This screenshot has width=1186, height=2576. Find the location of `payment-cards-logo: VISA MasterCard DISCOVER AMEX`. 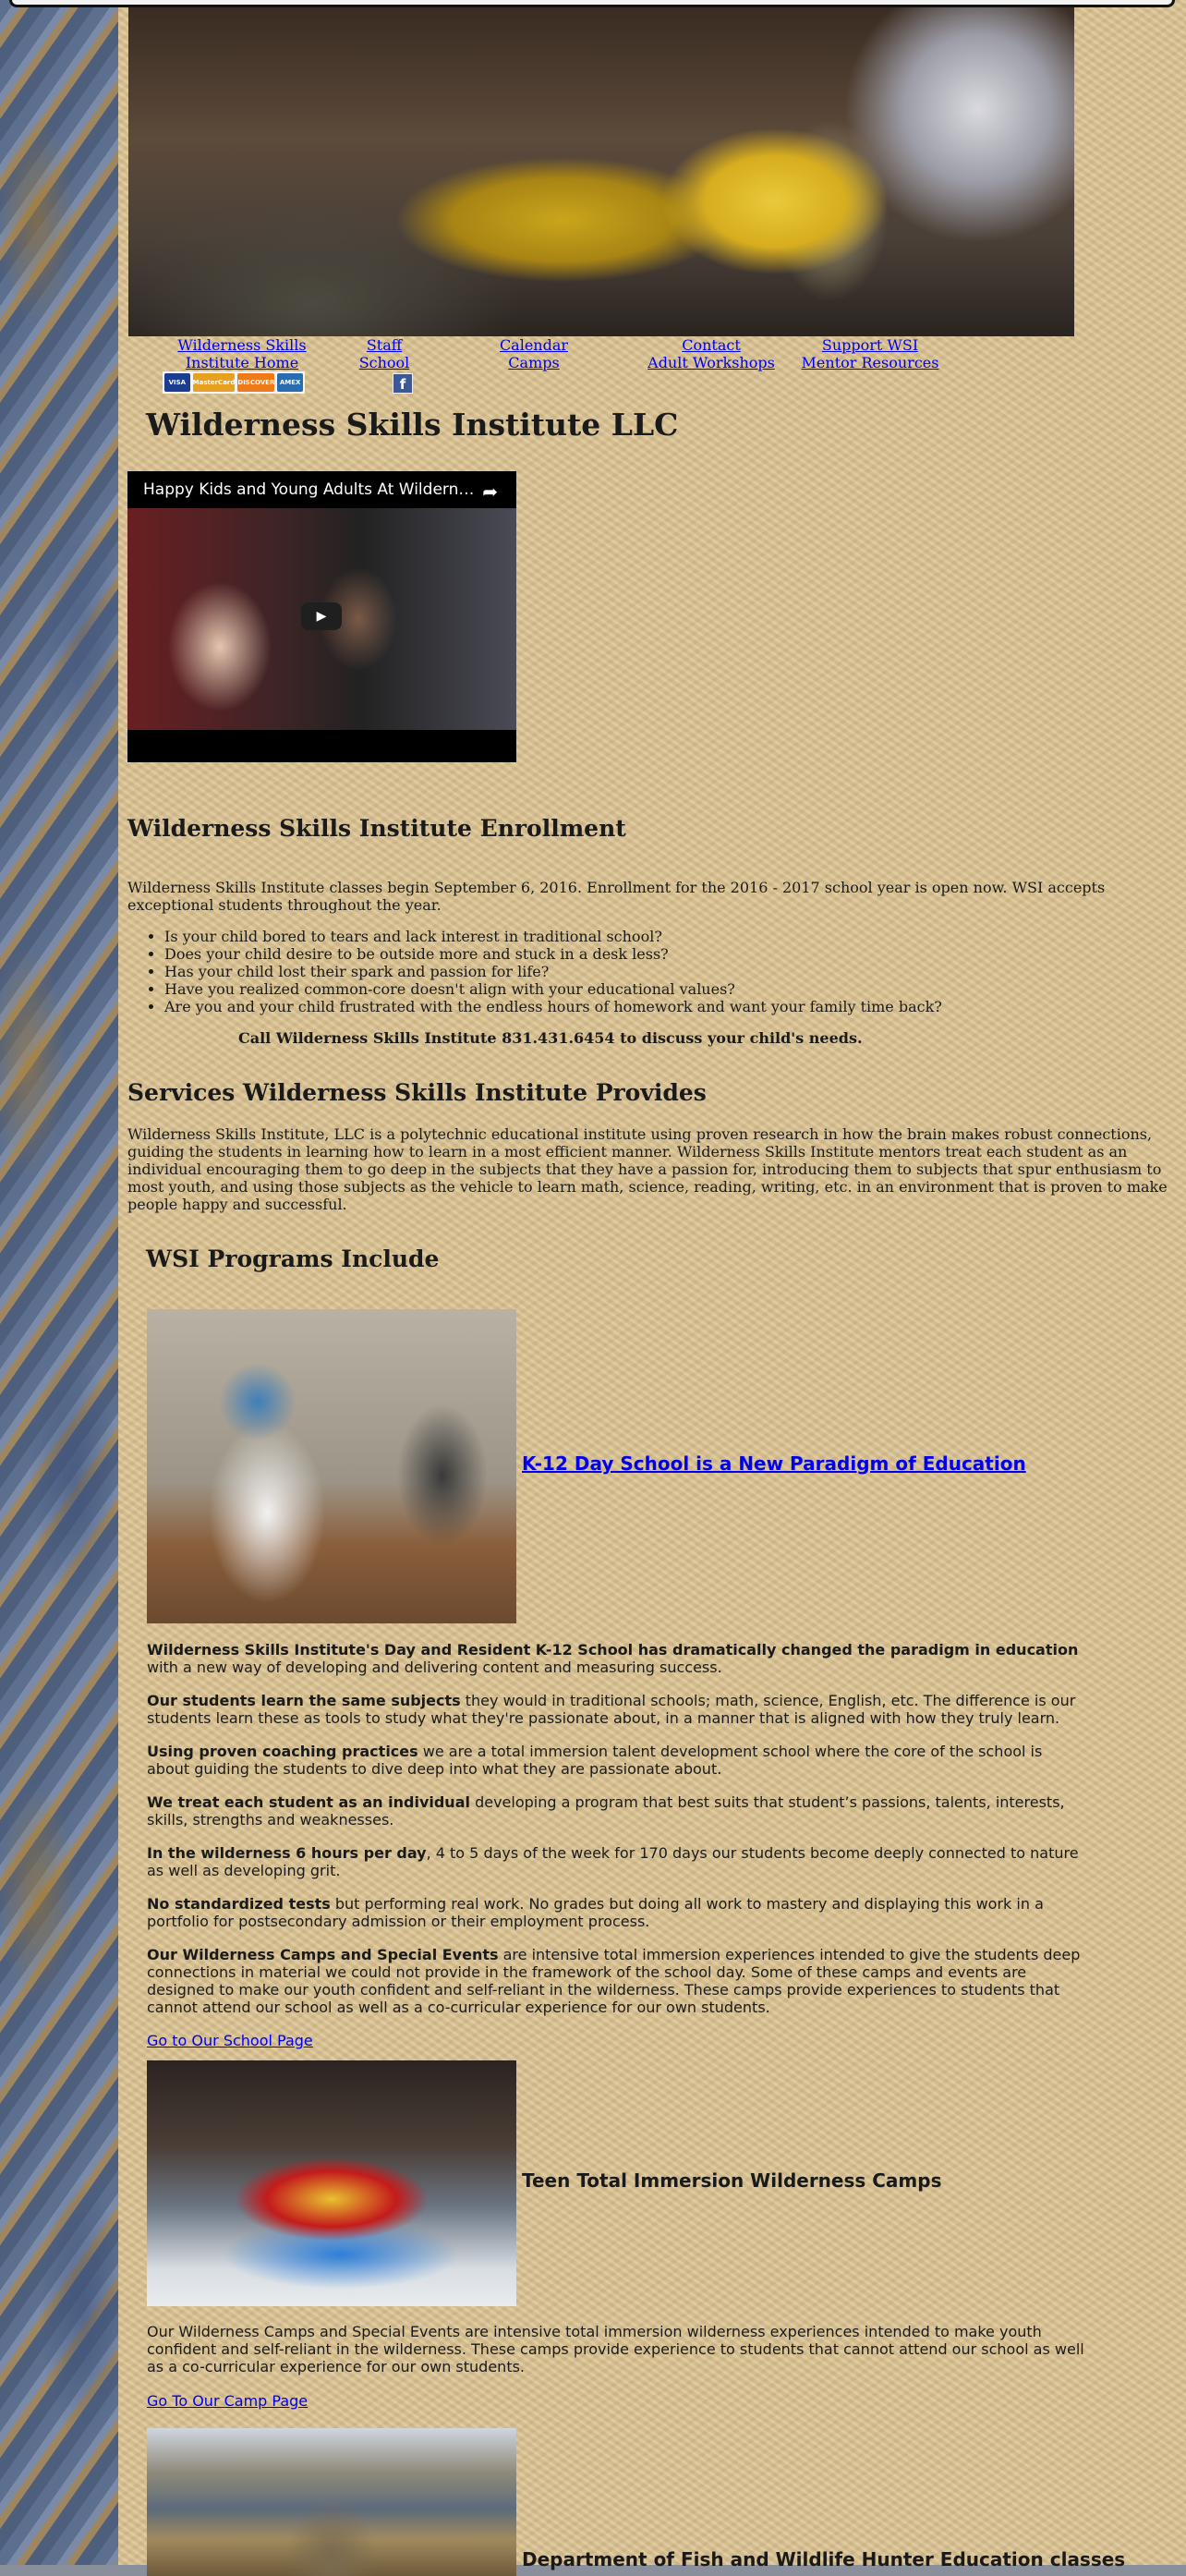

payment-cards-logo: VISA MasterCard DISCOVER AMEX is located at coordinates (234, 382).